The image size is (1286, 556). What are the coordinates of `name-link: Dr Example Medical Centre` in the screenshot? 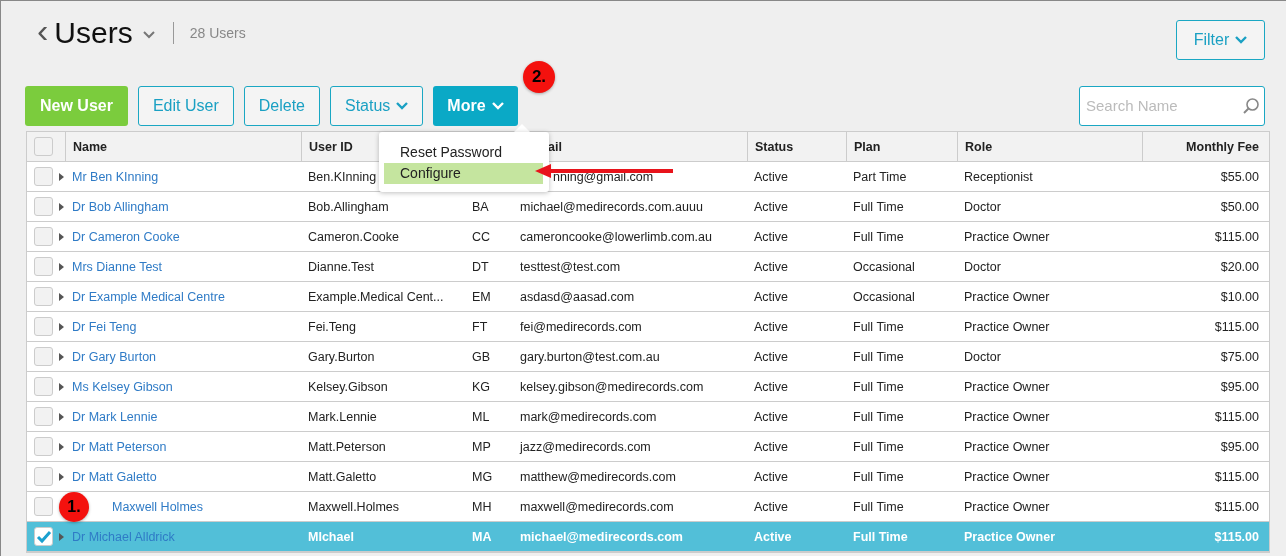 It's located at (148, 296).